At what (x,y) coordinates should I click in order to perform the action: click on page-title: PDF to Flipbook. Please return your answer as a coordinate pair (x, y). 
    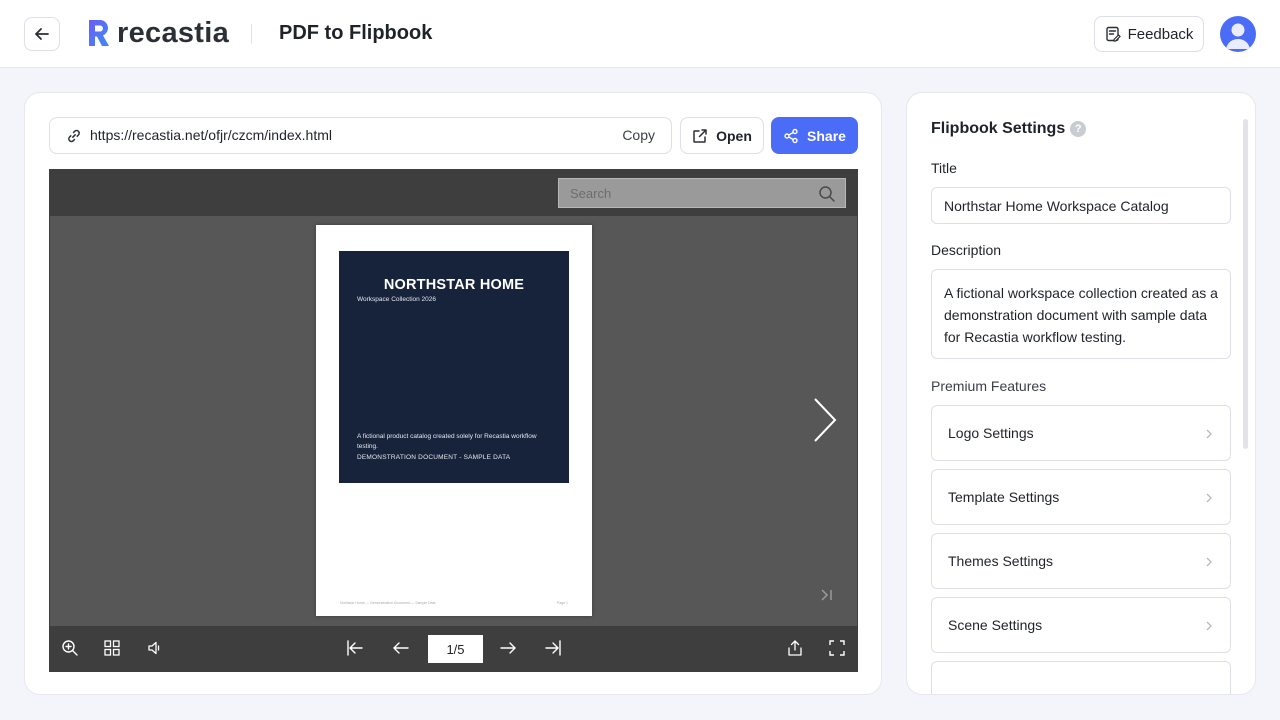
    Looking at the image, I should click on (356, 33).